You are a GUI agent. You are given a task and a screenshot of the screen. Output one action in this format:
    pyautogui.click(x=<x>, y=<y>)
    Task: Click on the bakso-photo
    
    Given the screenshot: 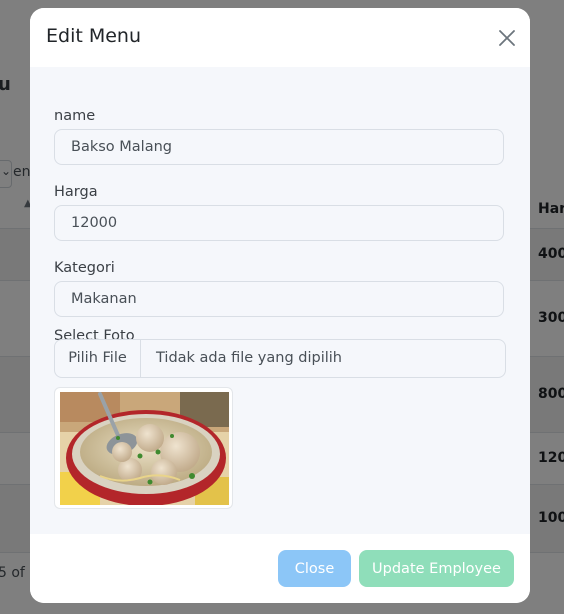 What is the action you would take?
    pyautogui.click(x=144, y=448)
    